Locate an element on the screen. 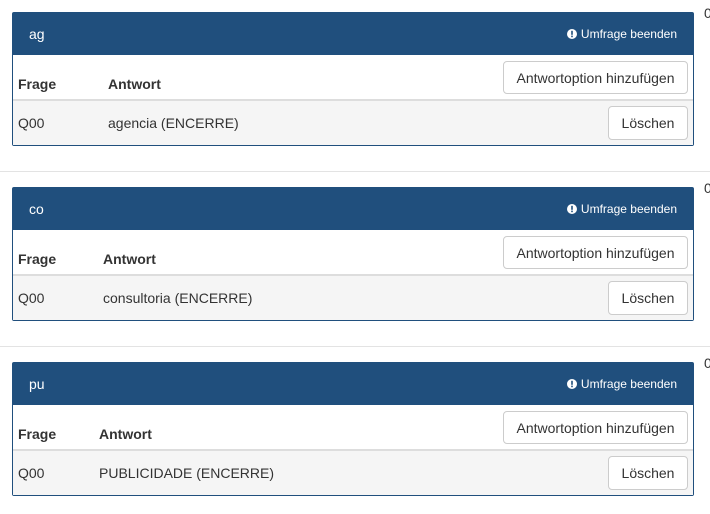  answer-cell: consultoria (ENCERRE) is located at coordinates (178, 298).